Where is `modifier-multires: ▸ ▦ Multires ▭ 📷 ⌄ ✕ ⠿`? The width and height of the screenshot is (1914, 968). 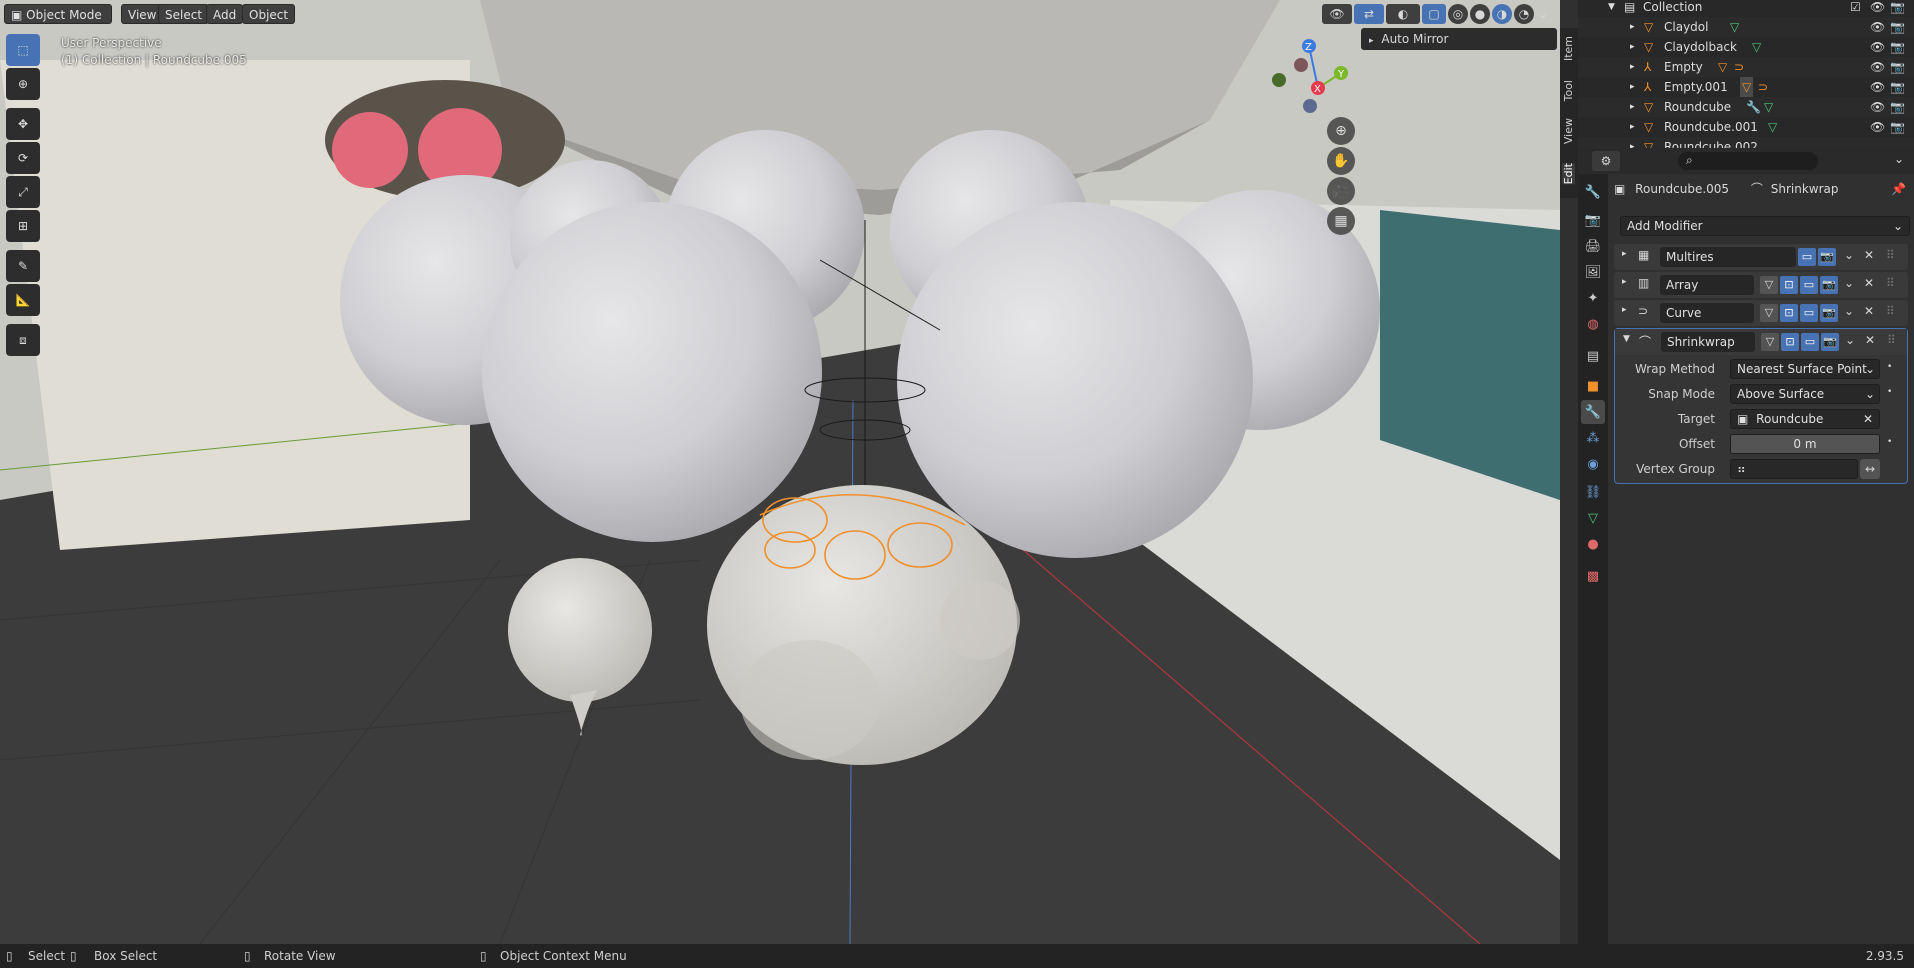 modifier-multires: ▸ ▦ Multires ▭ 📷 ⌄ ✕ ⠿ is located at coordinates (1761, 257).